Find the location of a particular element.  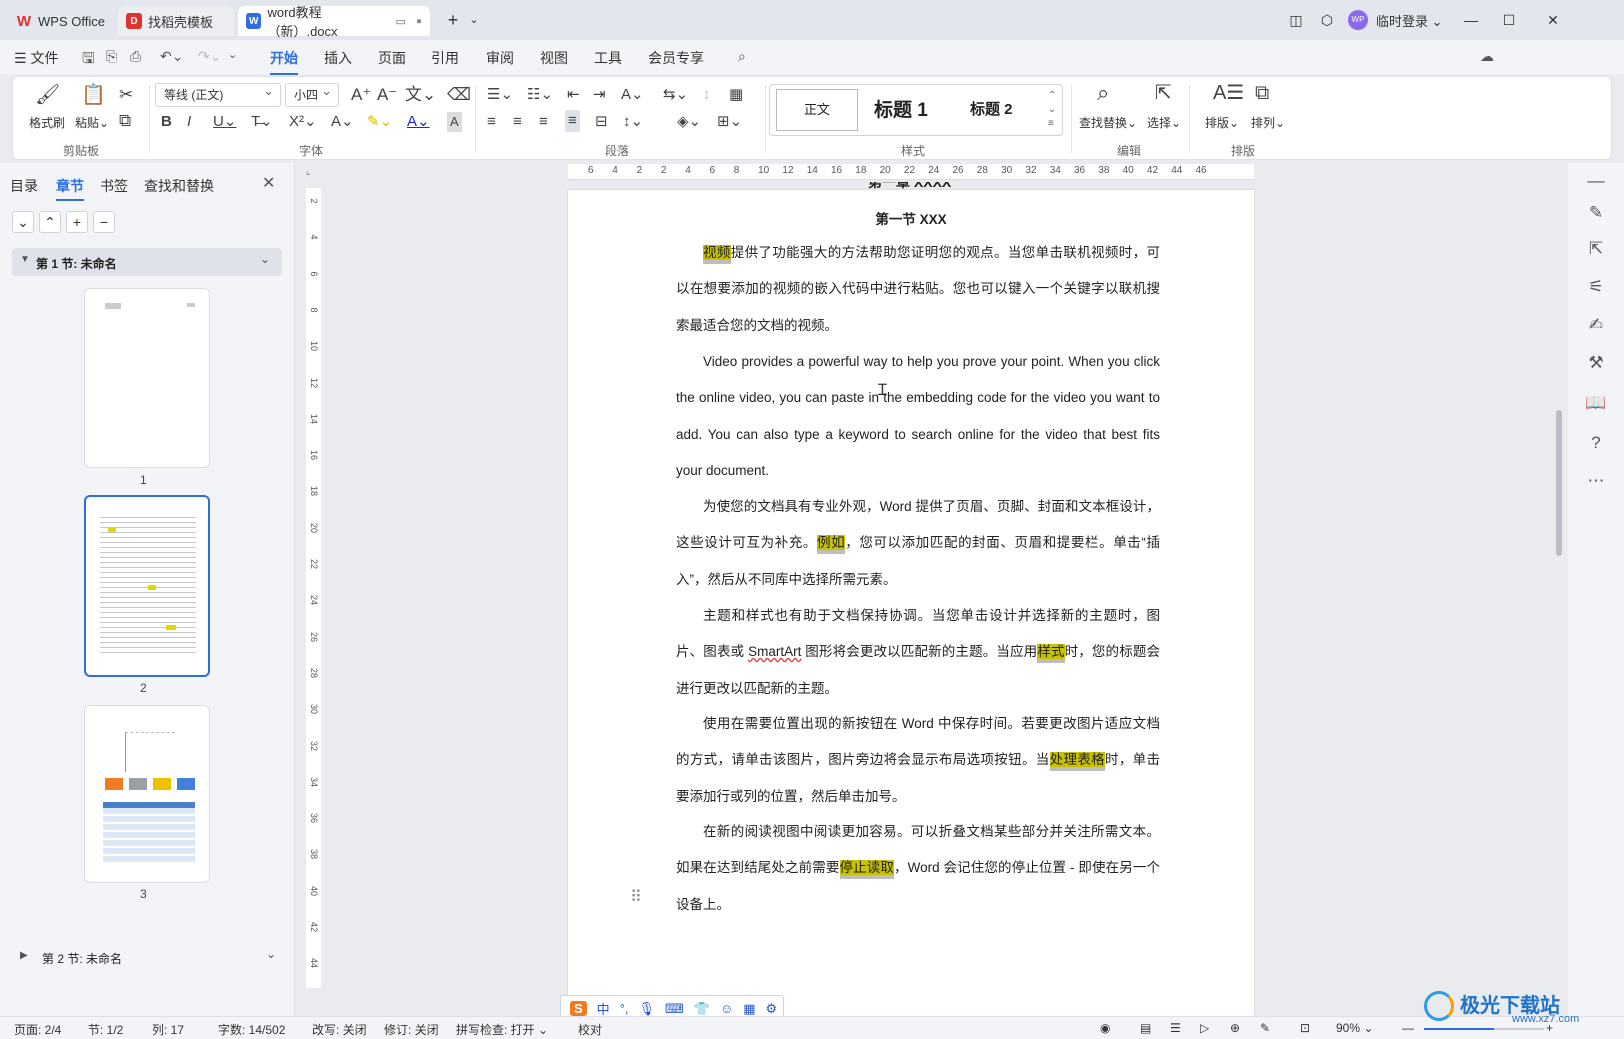

tab-toc: 目录 is located at coordinates (24, 186).